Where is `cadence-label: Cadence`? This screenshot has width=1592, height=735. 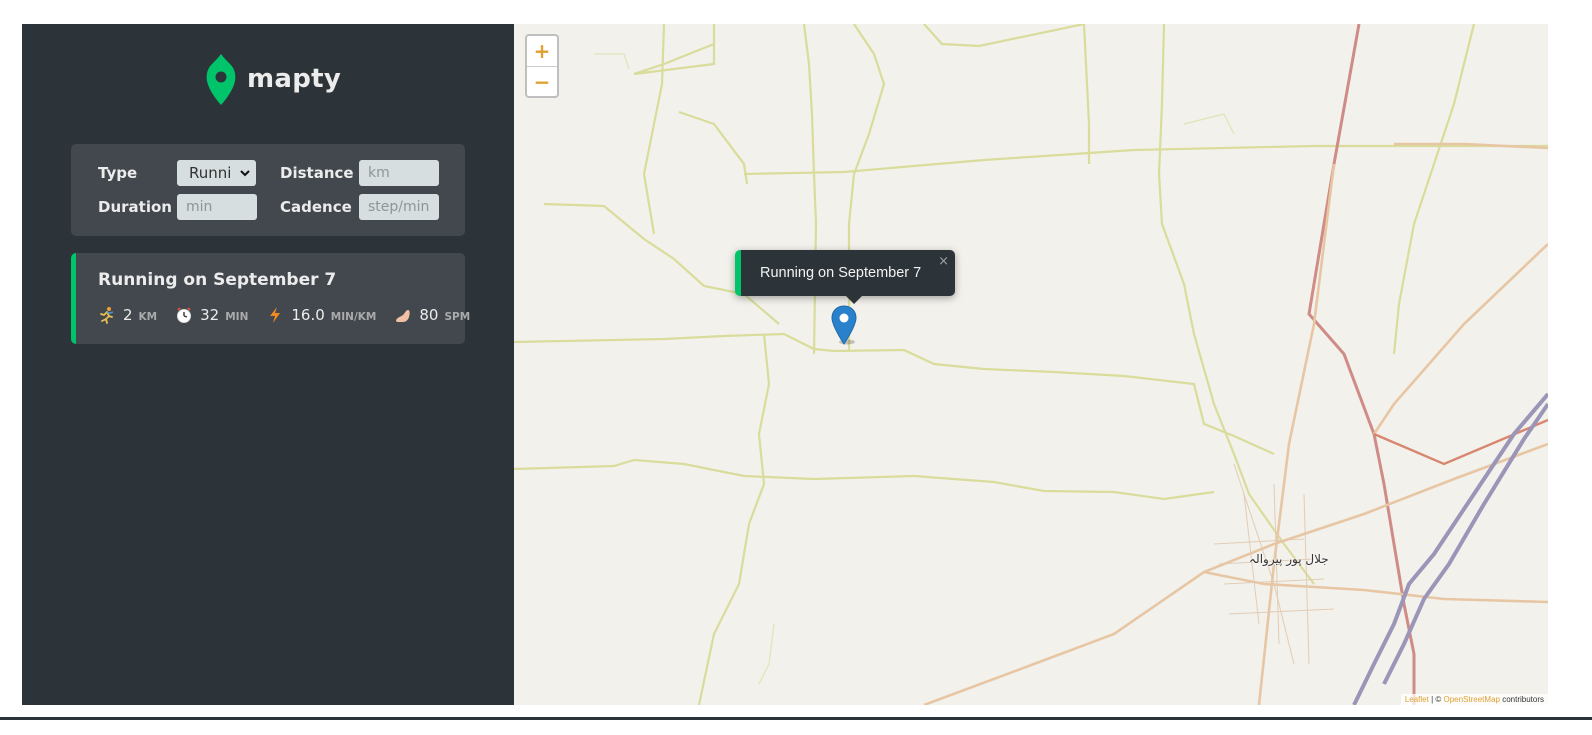
cadence-label: Cadence is located at coordinates (316, 207).